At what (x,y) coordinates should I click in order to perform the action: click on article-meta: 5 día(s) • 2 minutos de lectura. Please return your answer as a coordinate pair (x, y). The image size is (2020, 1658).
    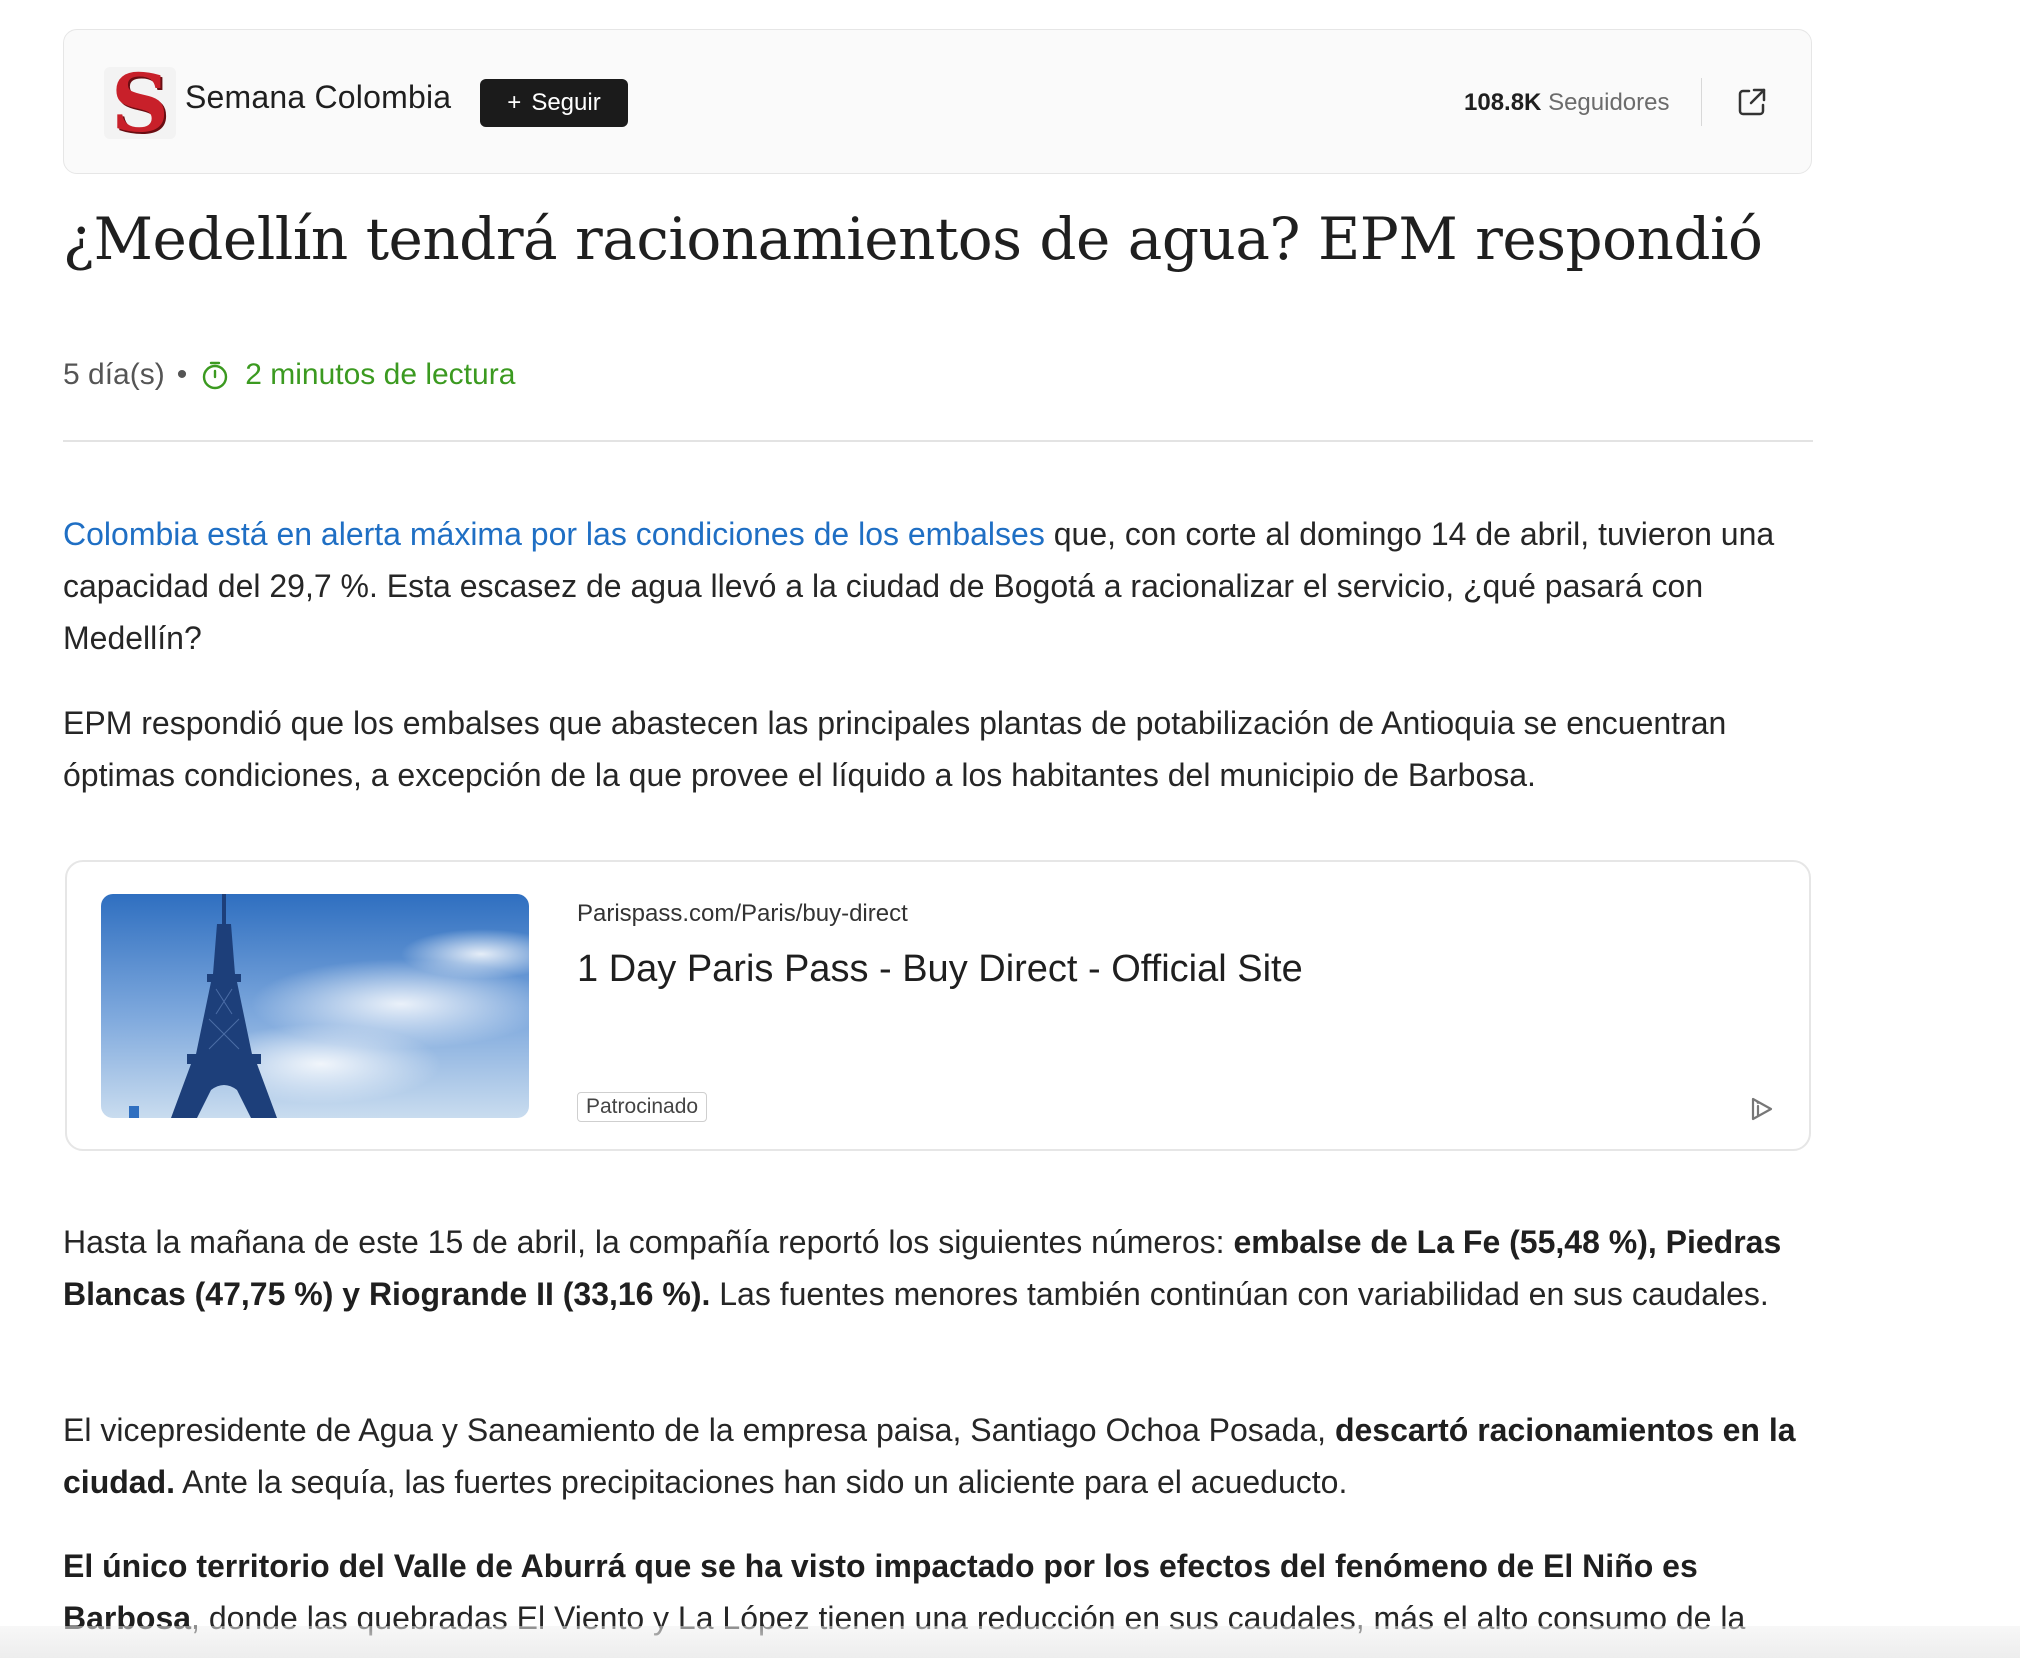
    Looking at the image, I should click on (289, 375).